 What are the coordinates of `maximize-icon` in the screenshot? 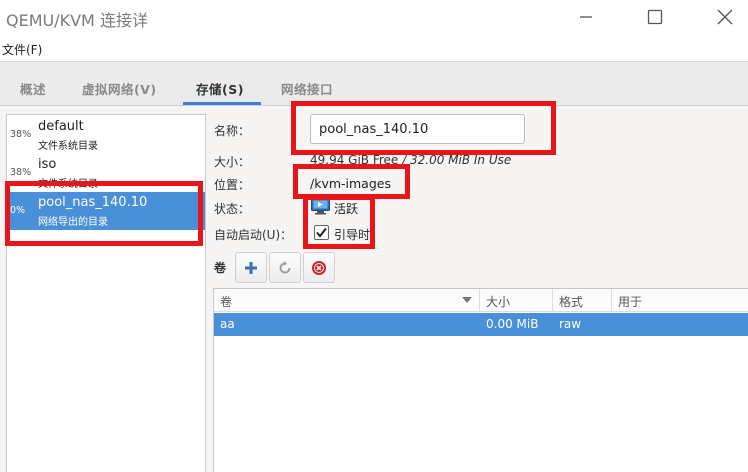 It's located at (655, 17).